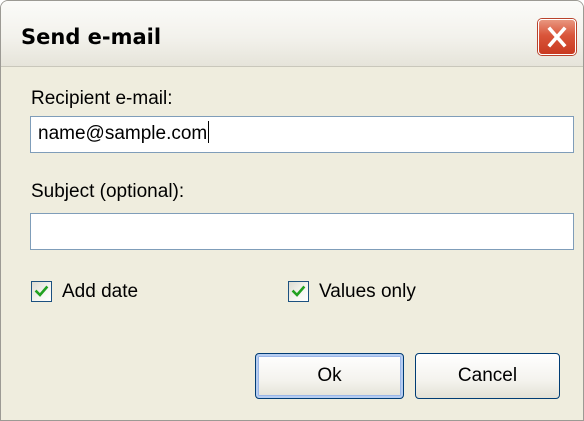 The width and height of the screenshot is (584, 421). I want to click on ok-button: Ok, so click(329, 376).